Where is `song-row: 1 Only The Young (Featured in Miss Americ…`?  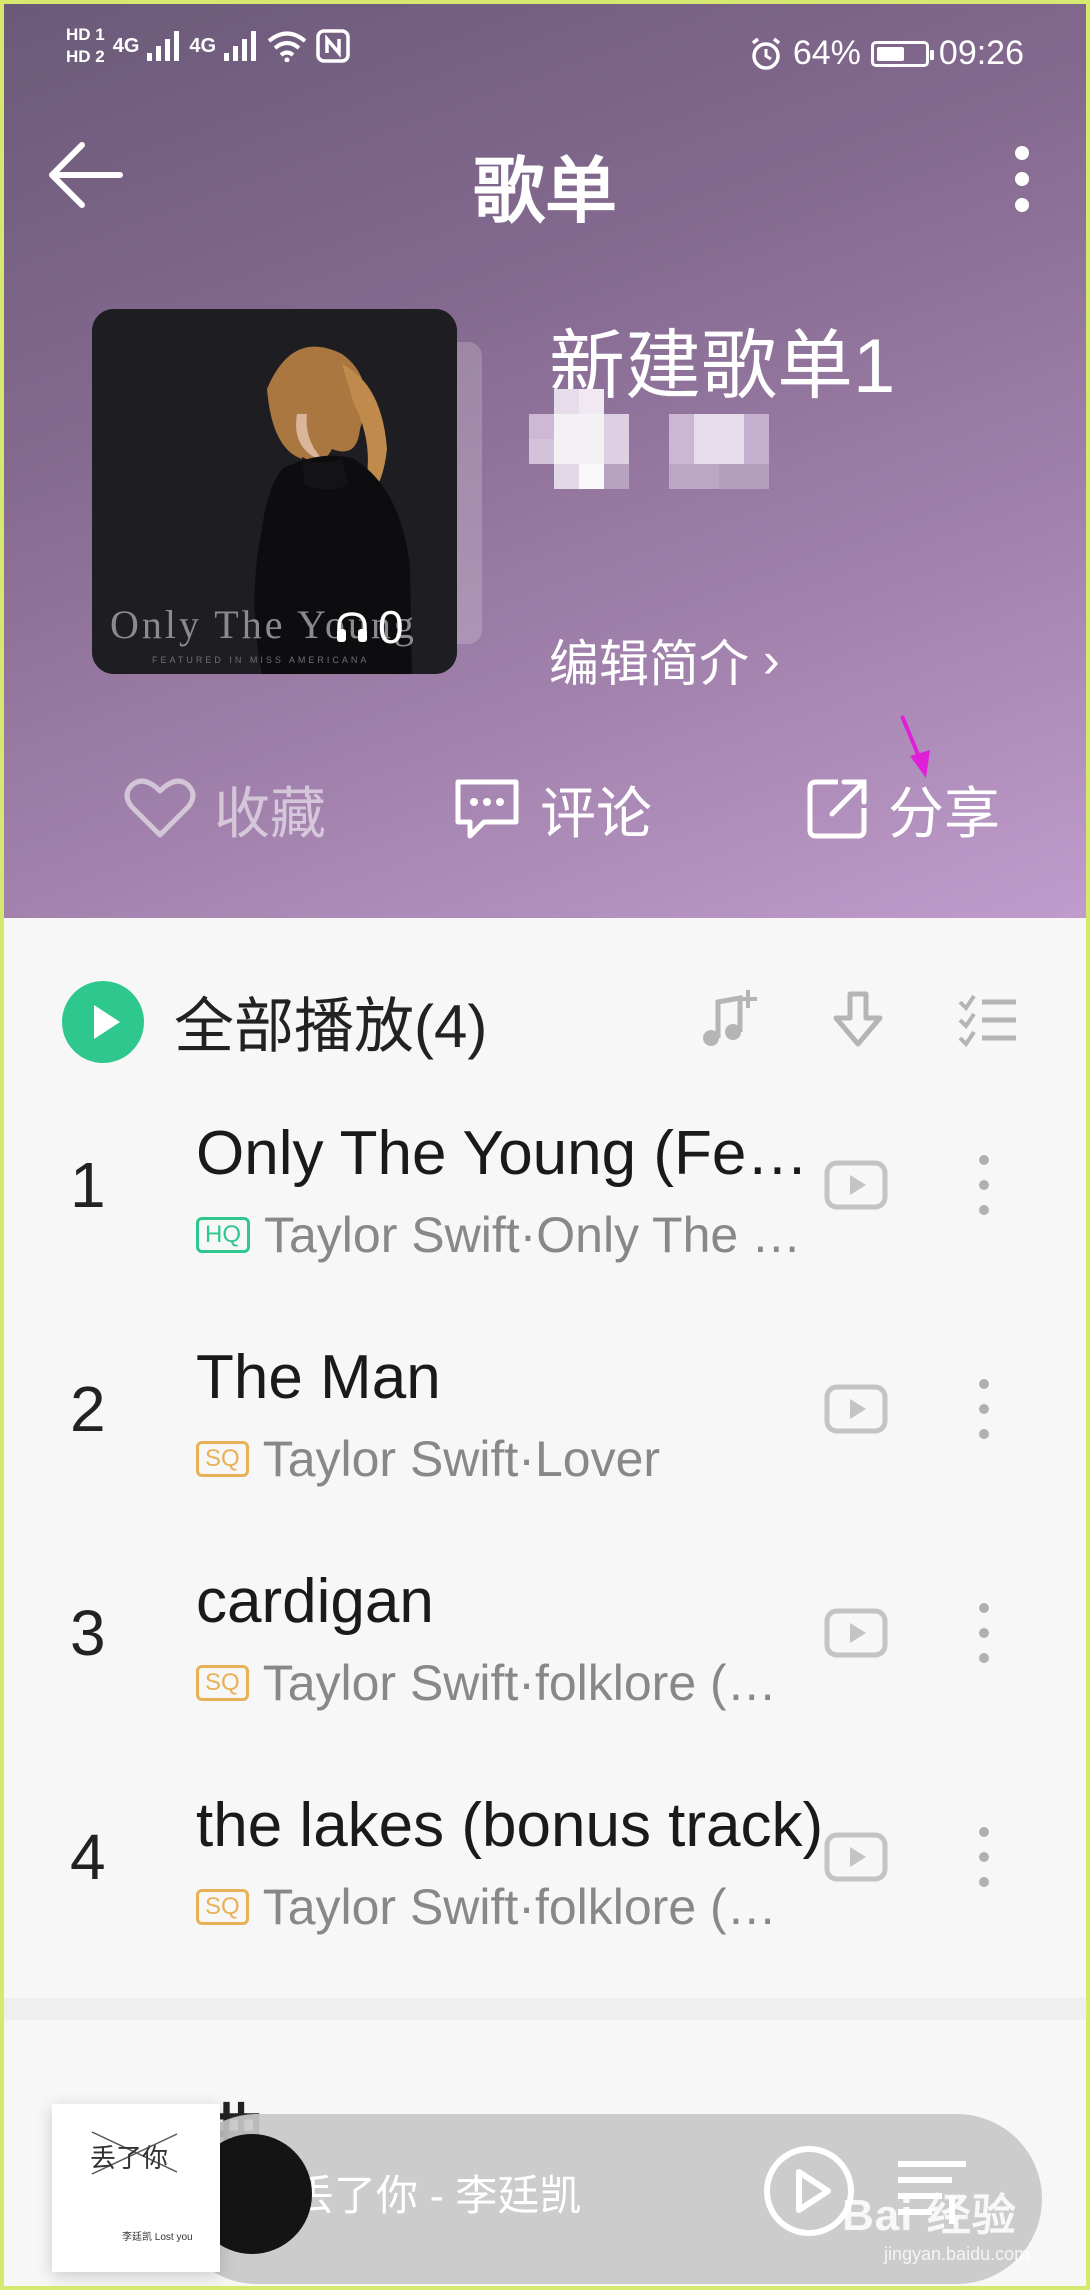
song-row: 1 Only The Young (Featured in Miss Americ… is located at coordinates (545, 1190).